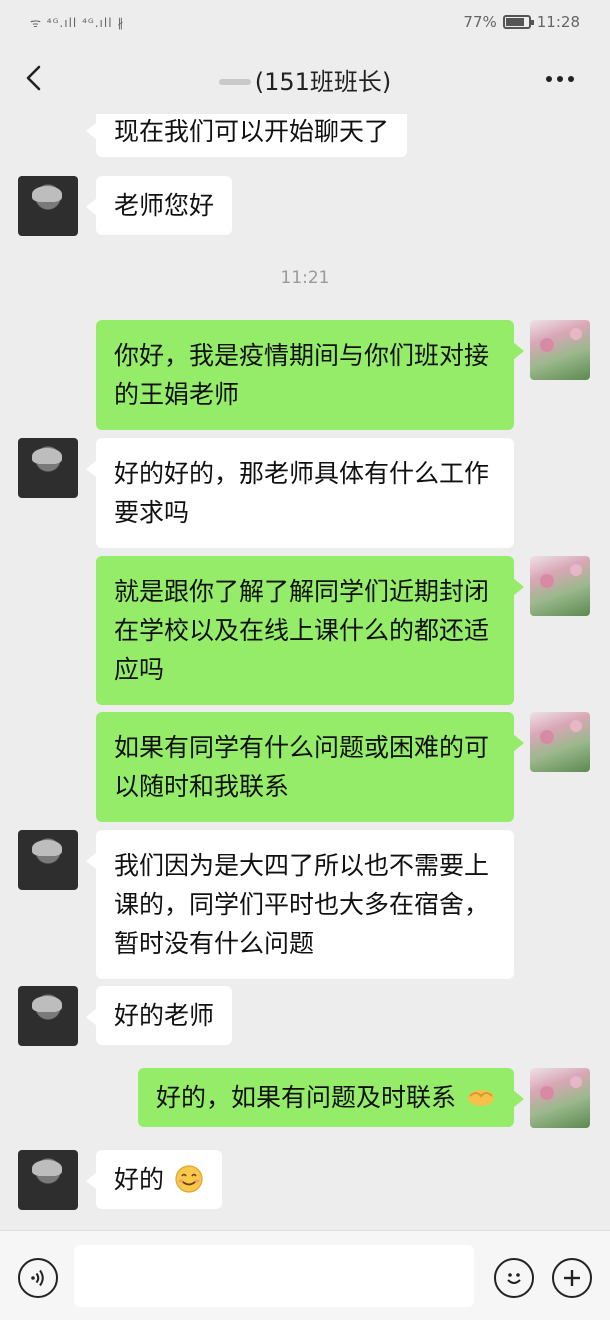 This screenshot has width=610, height=1320. I want to click on message-bubble-right: 好的，如果有问题及时联系, so click(331, 1097).